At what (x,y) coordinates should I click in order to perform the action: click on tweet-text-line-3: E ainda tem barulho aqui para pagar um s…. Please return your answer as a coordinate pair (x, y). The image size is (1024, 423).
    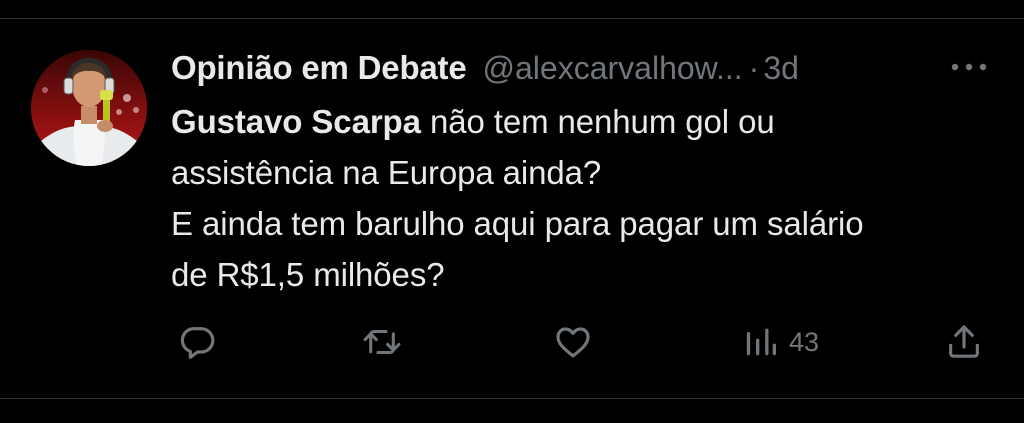
    Looking at the image, I should click on (517, 223).